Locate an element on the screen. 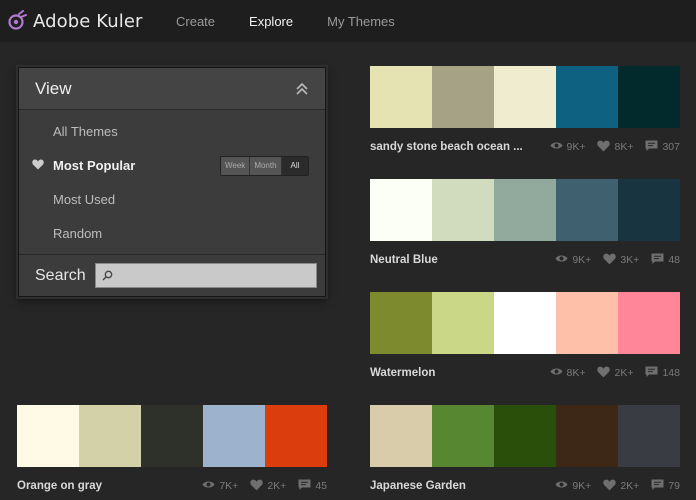 Image resolution: width=696 pixels, height=500 pixels. comments-stat: 307 is located at coordinates (662, 147).